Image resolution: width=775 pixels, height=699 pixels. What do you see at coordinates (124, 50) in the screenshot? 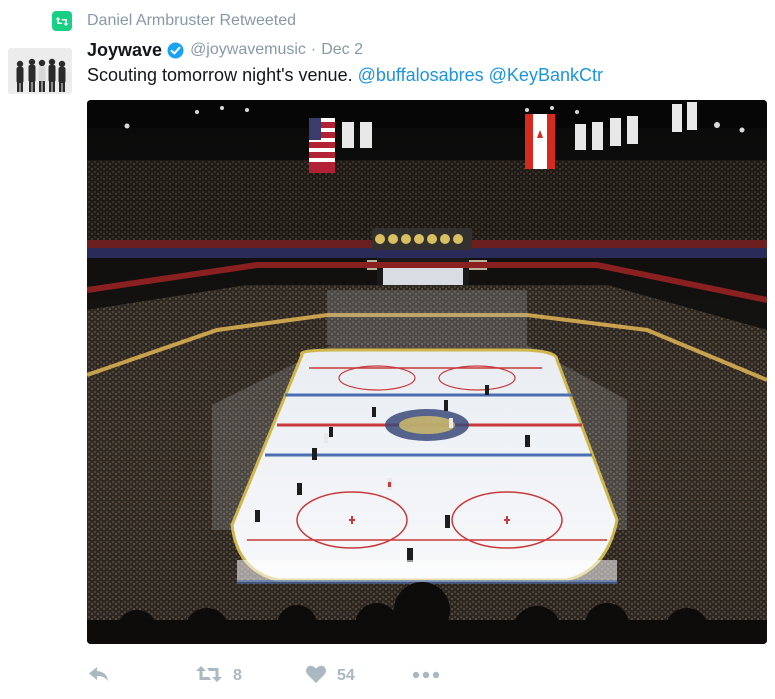
I see `display-name: Joywave` at bounding box center [124, 50].